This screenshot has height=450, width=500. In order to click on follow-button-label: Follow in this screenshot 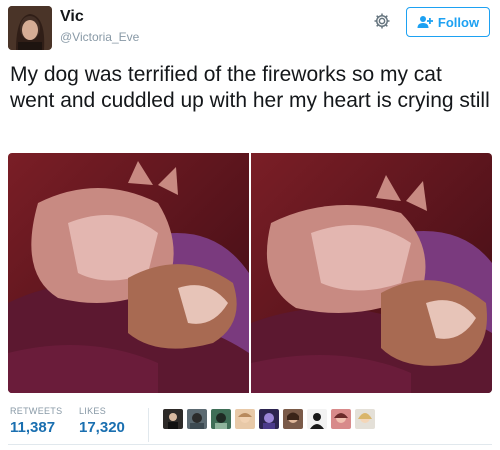, I will do `click(458, 22)`.